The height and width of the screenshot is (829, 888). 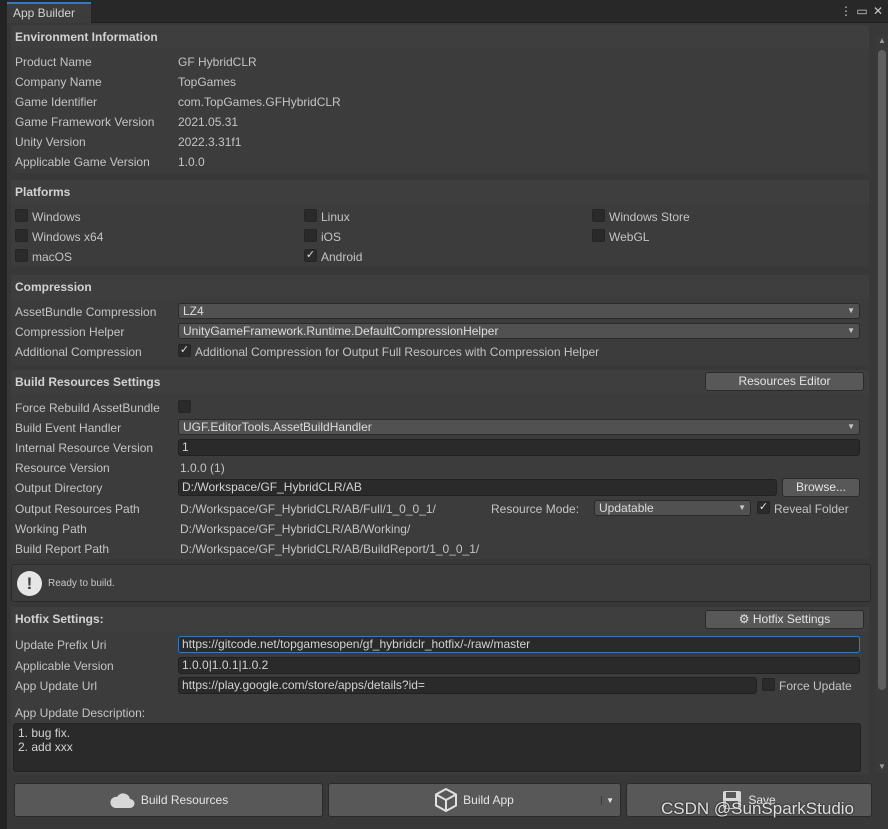 I want to click on assetbundle-compression-label: AssetBundle Compression, so click(x=86, y=312).